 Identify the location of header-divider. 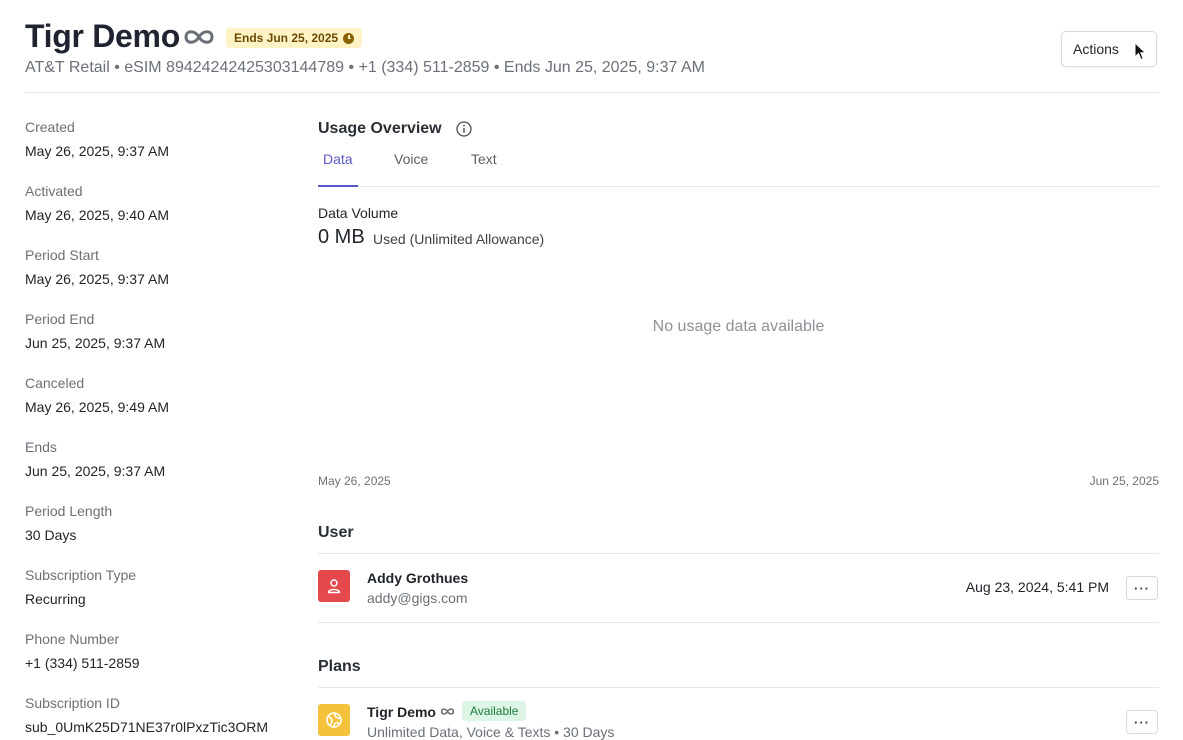
(592, 92).